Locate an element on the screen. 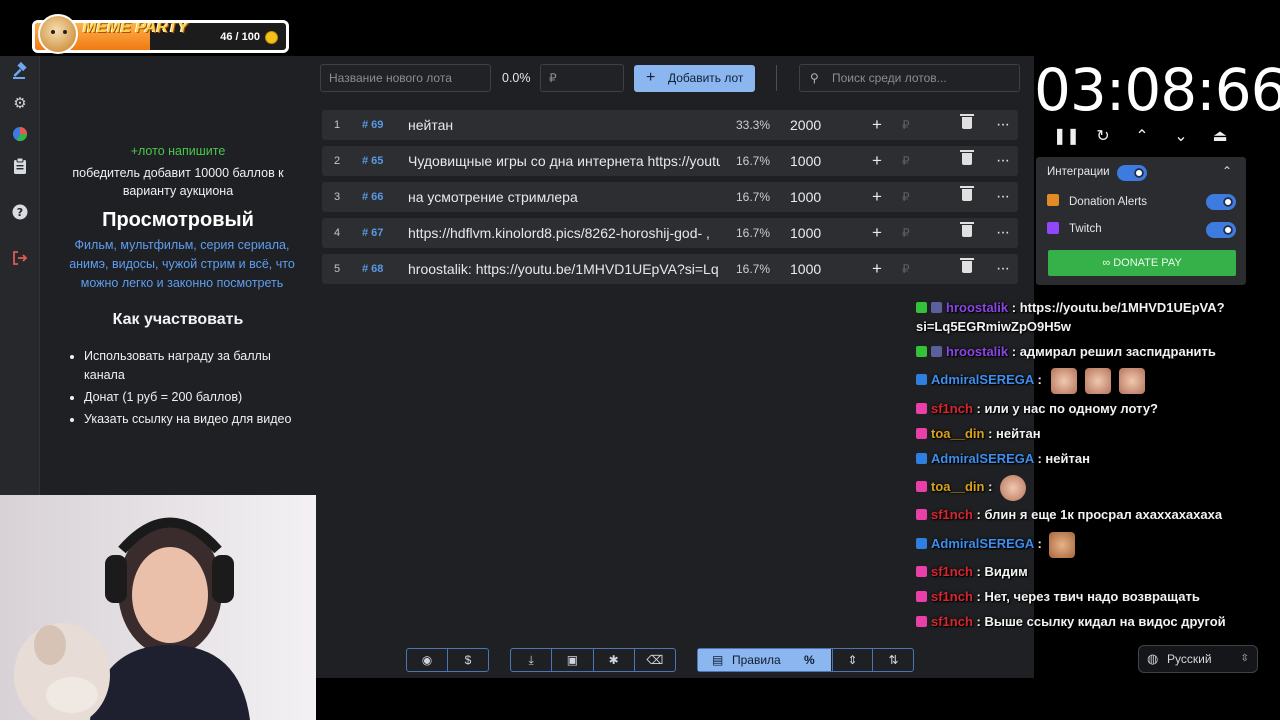 This screenshot has height=720, width=1280. donate-dollar-icon: $ is located at coordinates (468, 660).